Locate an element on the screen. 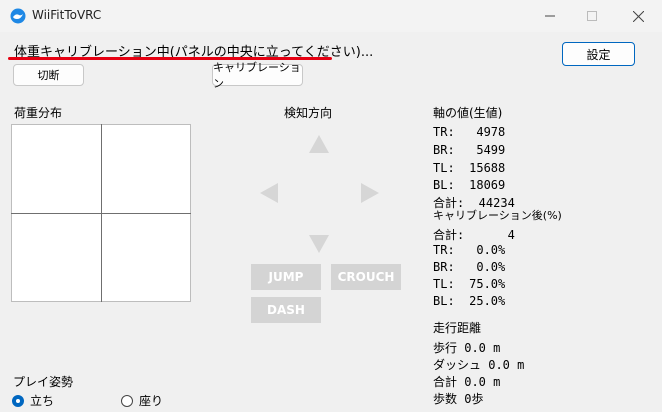  distance-dash-value: ダッシュ 0.0 m is located at coordinates (479, 365).